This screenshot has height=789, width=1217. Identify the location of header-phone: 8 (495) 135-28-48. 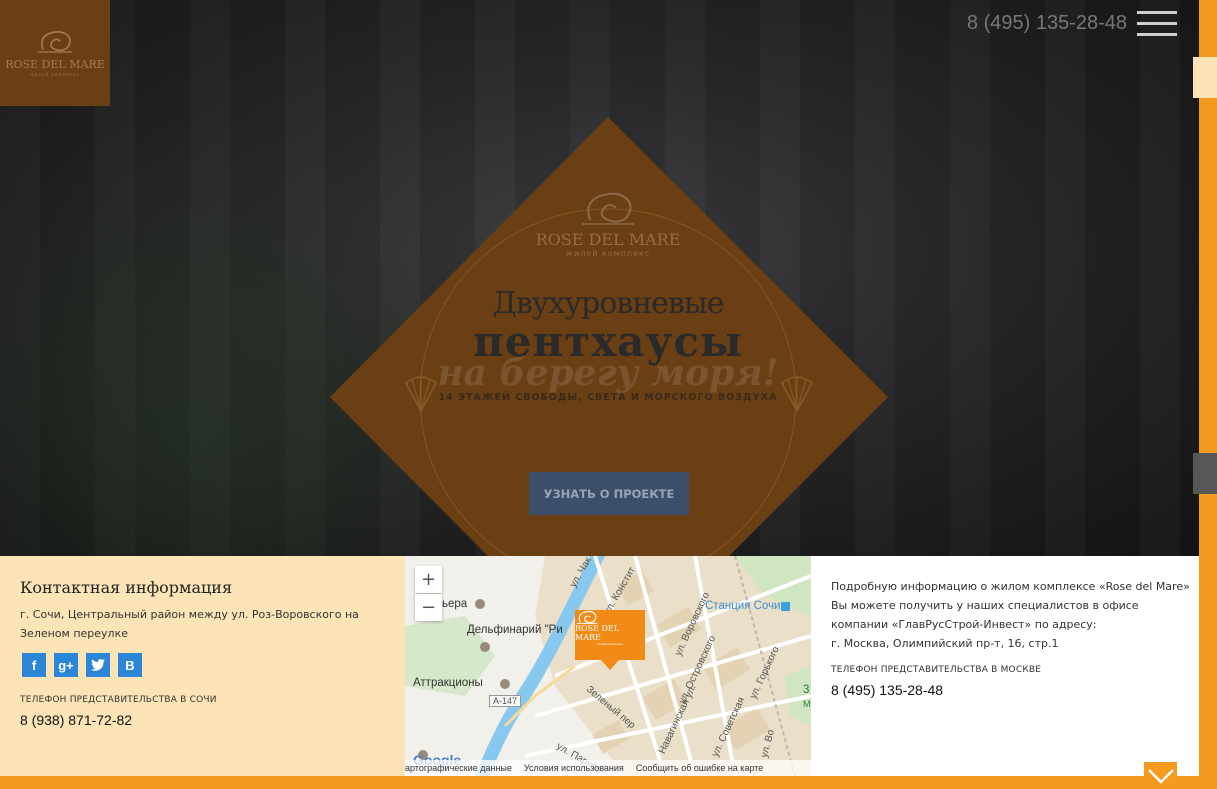
(1047, 23).